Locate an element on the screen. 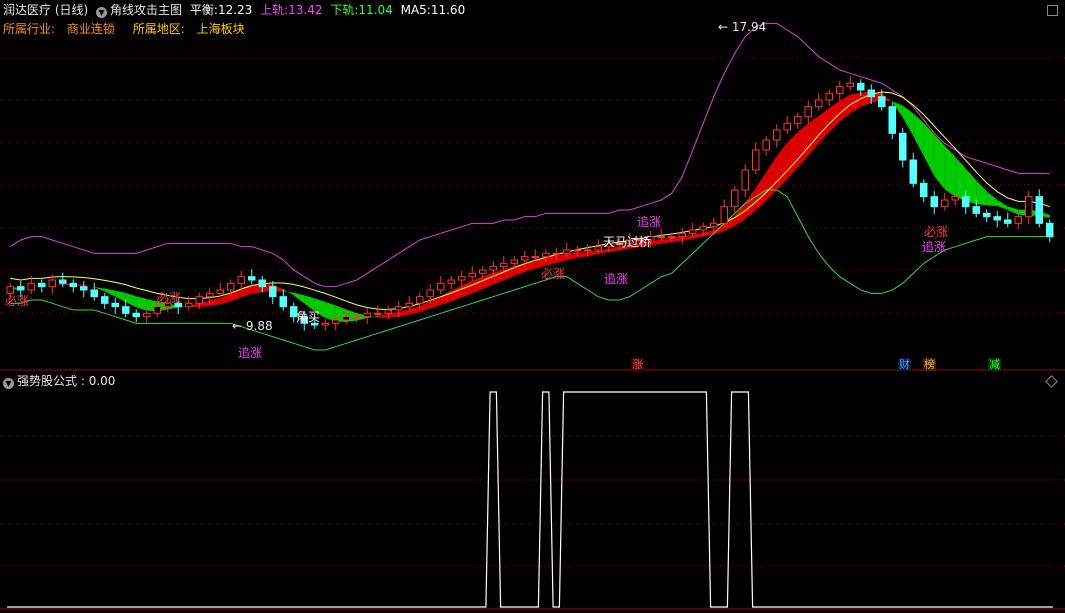 The height and width of the screenshot is (613, 1065). event-badge: 榜 is located at coordinates (929, 364).